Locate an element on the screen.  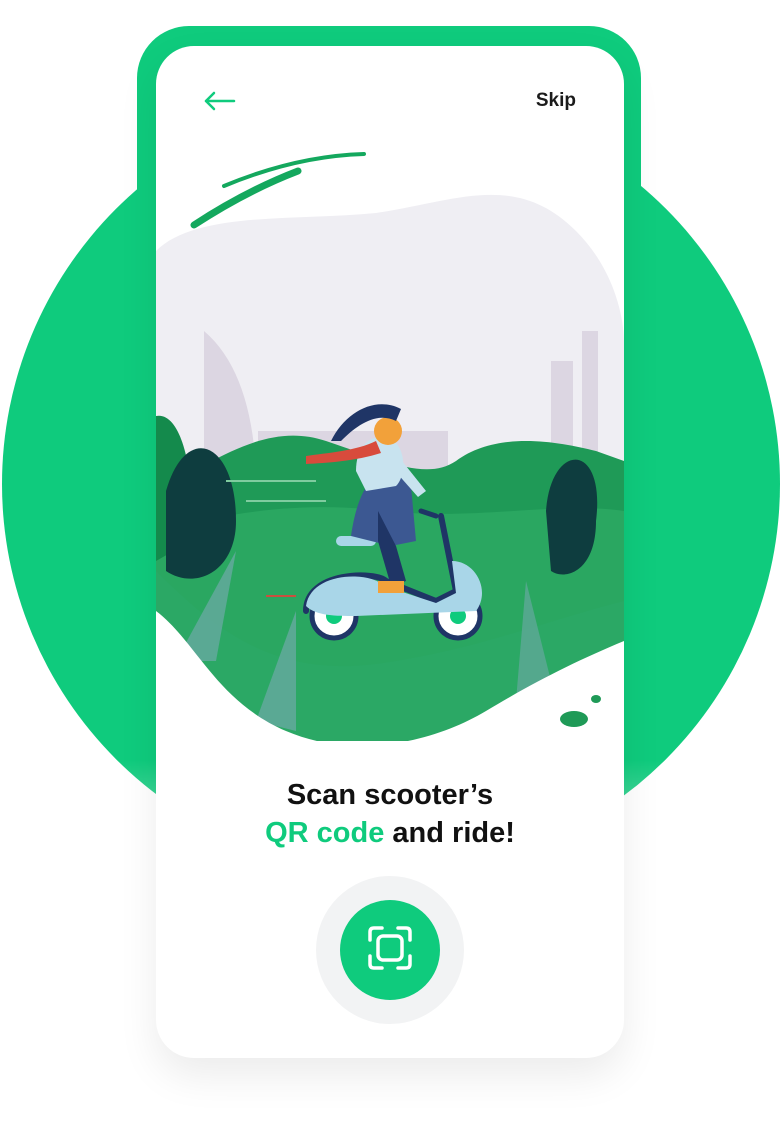
arrow-left-icon is located at coordinates (220, 101).